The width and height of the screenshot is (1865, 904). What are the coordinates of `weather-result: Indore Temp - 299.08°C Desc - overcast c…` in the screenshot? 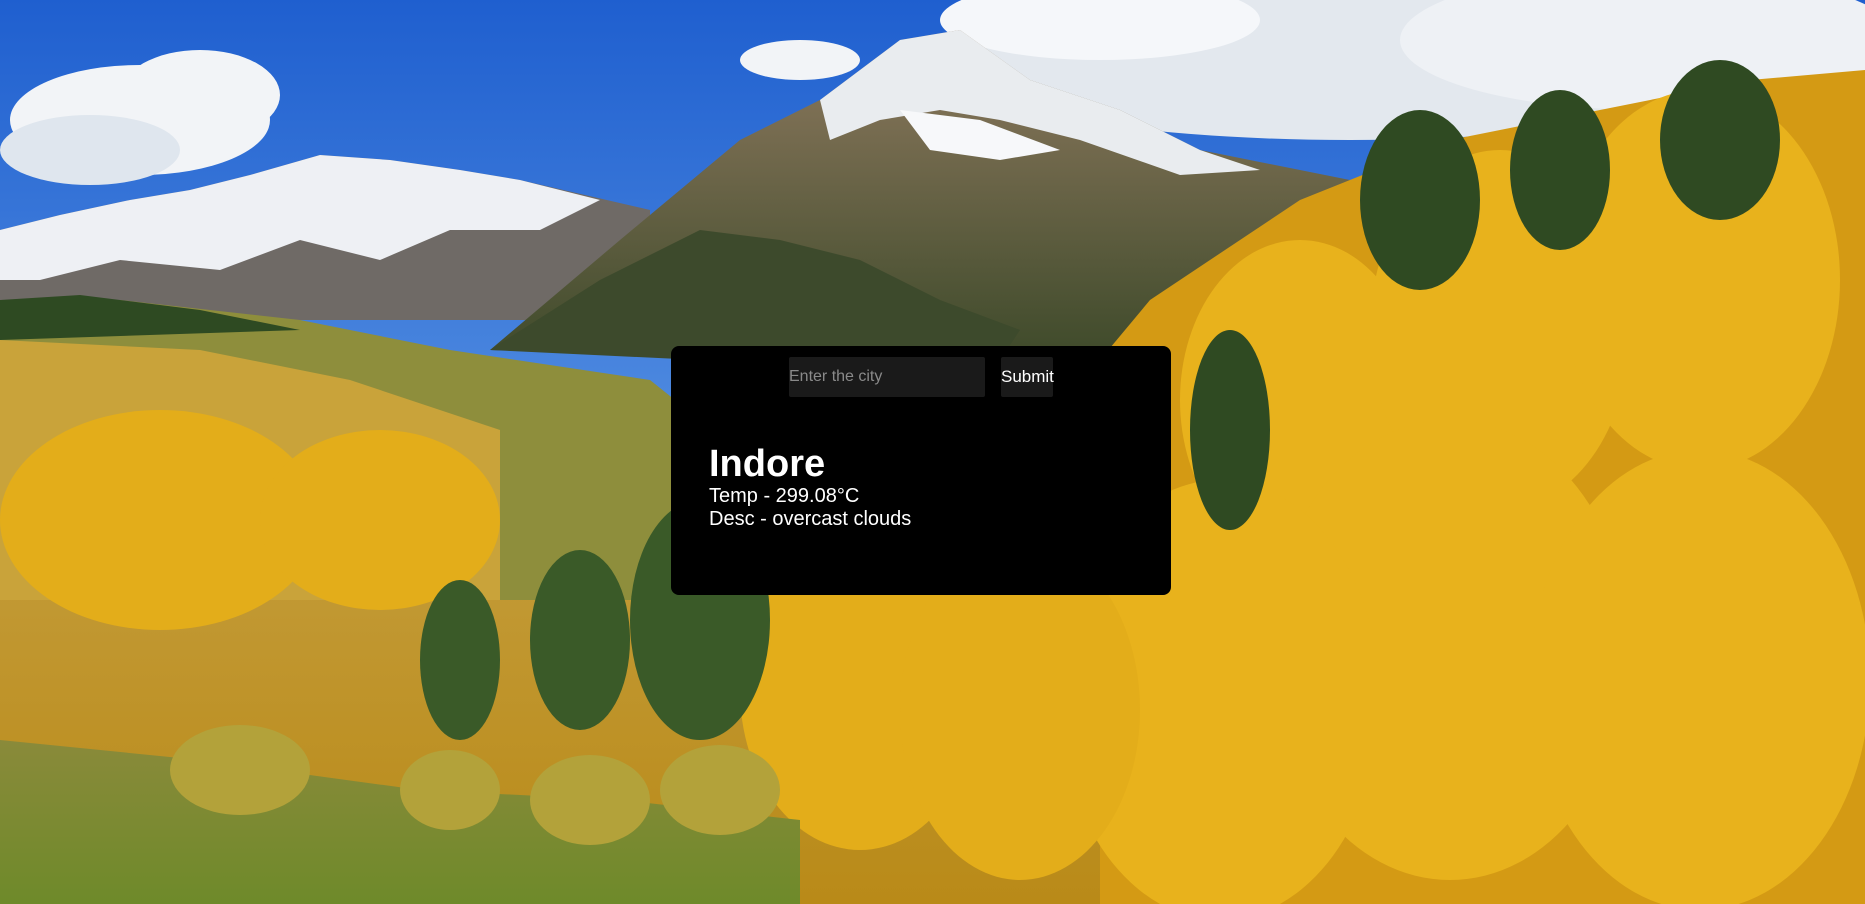 It's located at (810, 487).